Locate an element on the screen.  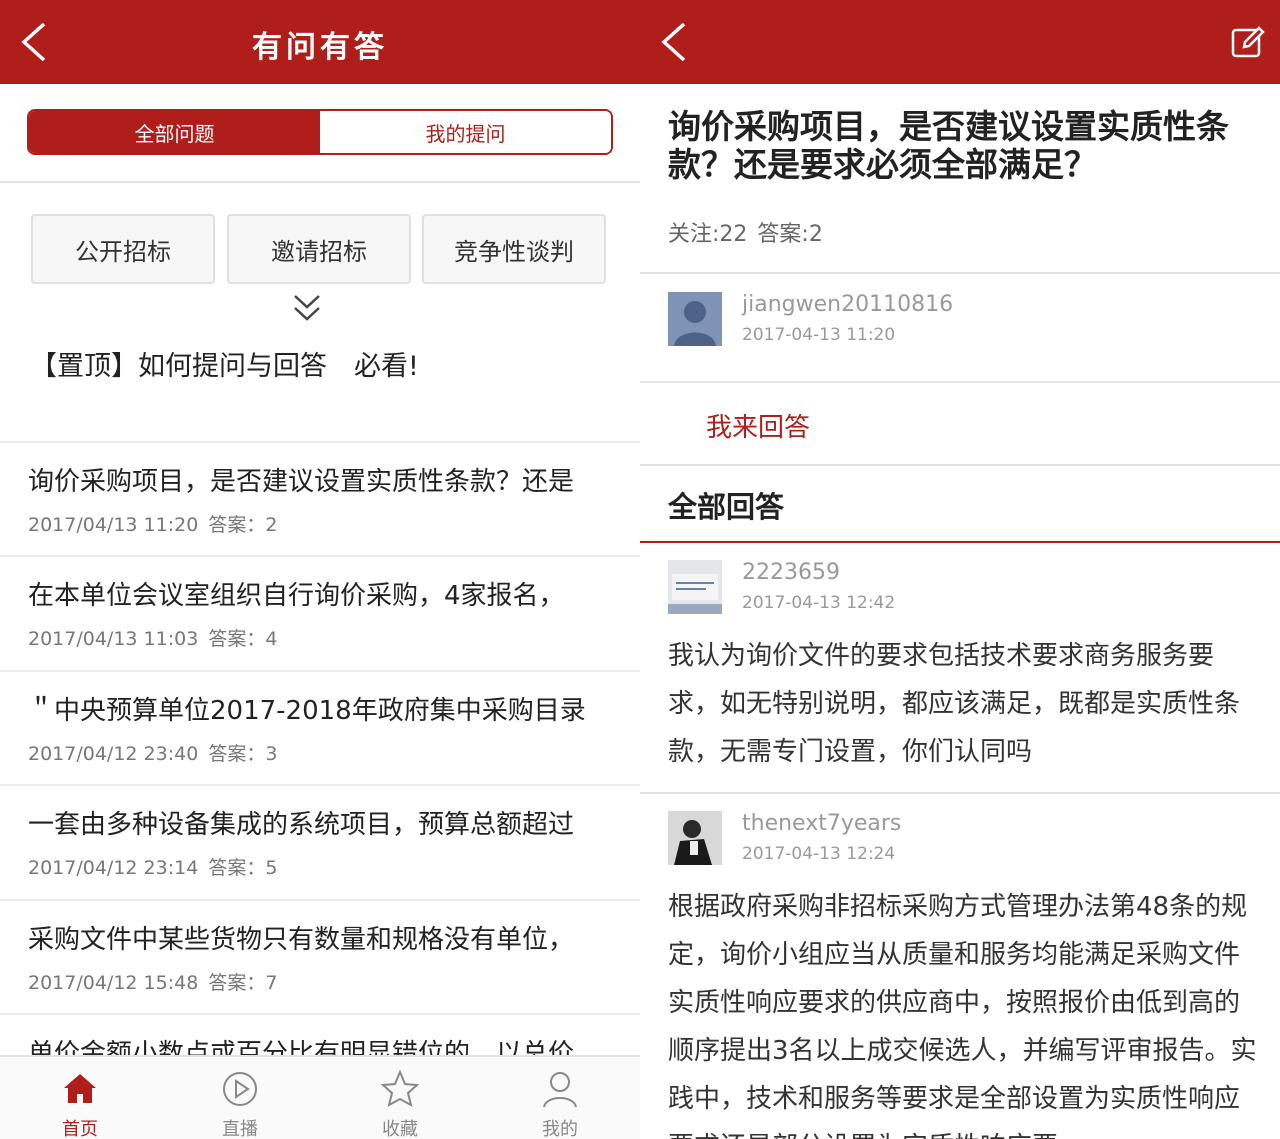
question-title: 询价采购项目，是否建议设置实质性条款？还是 is located at coordinates (301, 482).